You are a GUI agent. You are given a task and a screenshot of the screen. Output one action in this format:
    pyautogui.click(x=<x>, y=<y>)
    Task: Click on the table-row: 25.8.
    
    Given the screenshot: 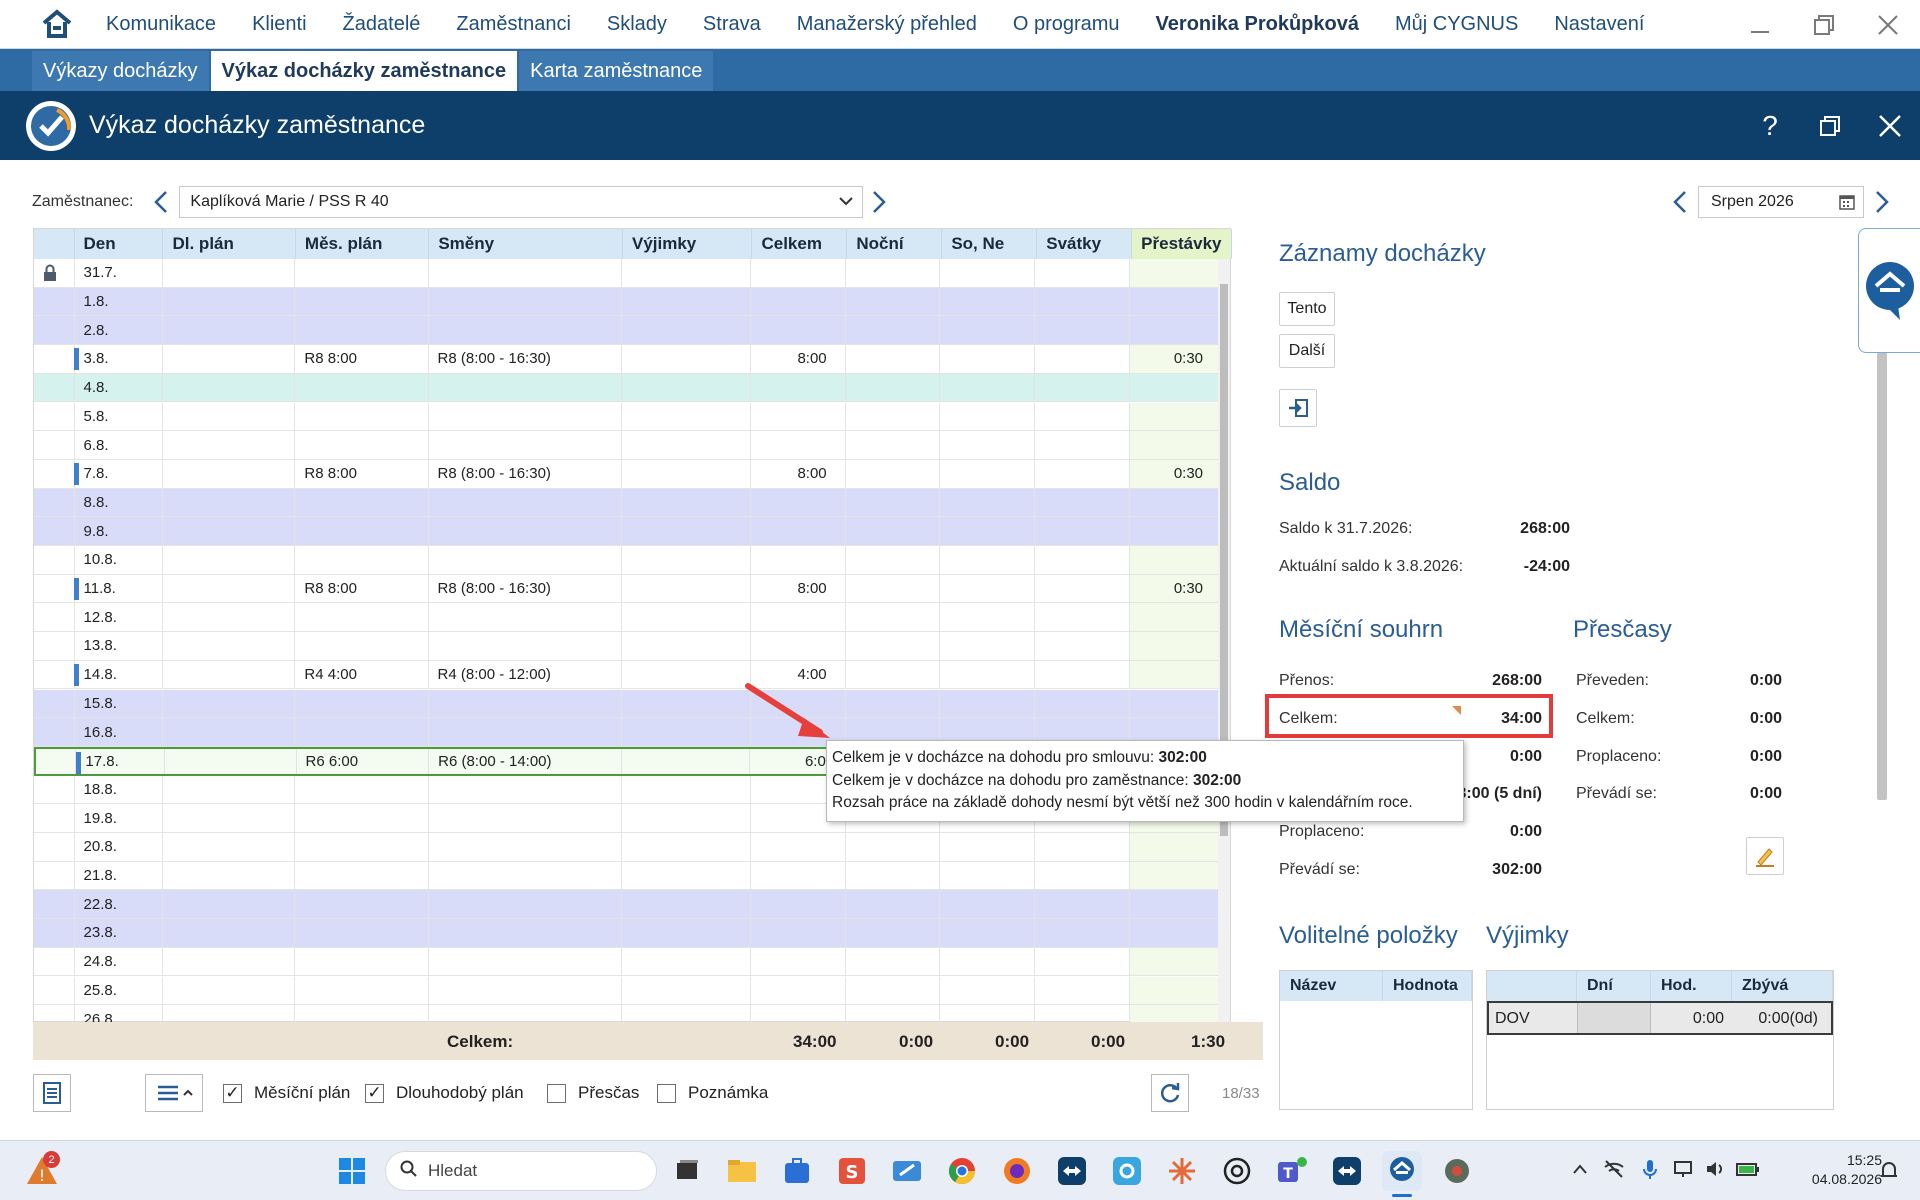 What is the action you would take?
    pyautogui.click(x=628, y=991)
    